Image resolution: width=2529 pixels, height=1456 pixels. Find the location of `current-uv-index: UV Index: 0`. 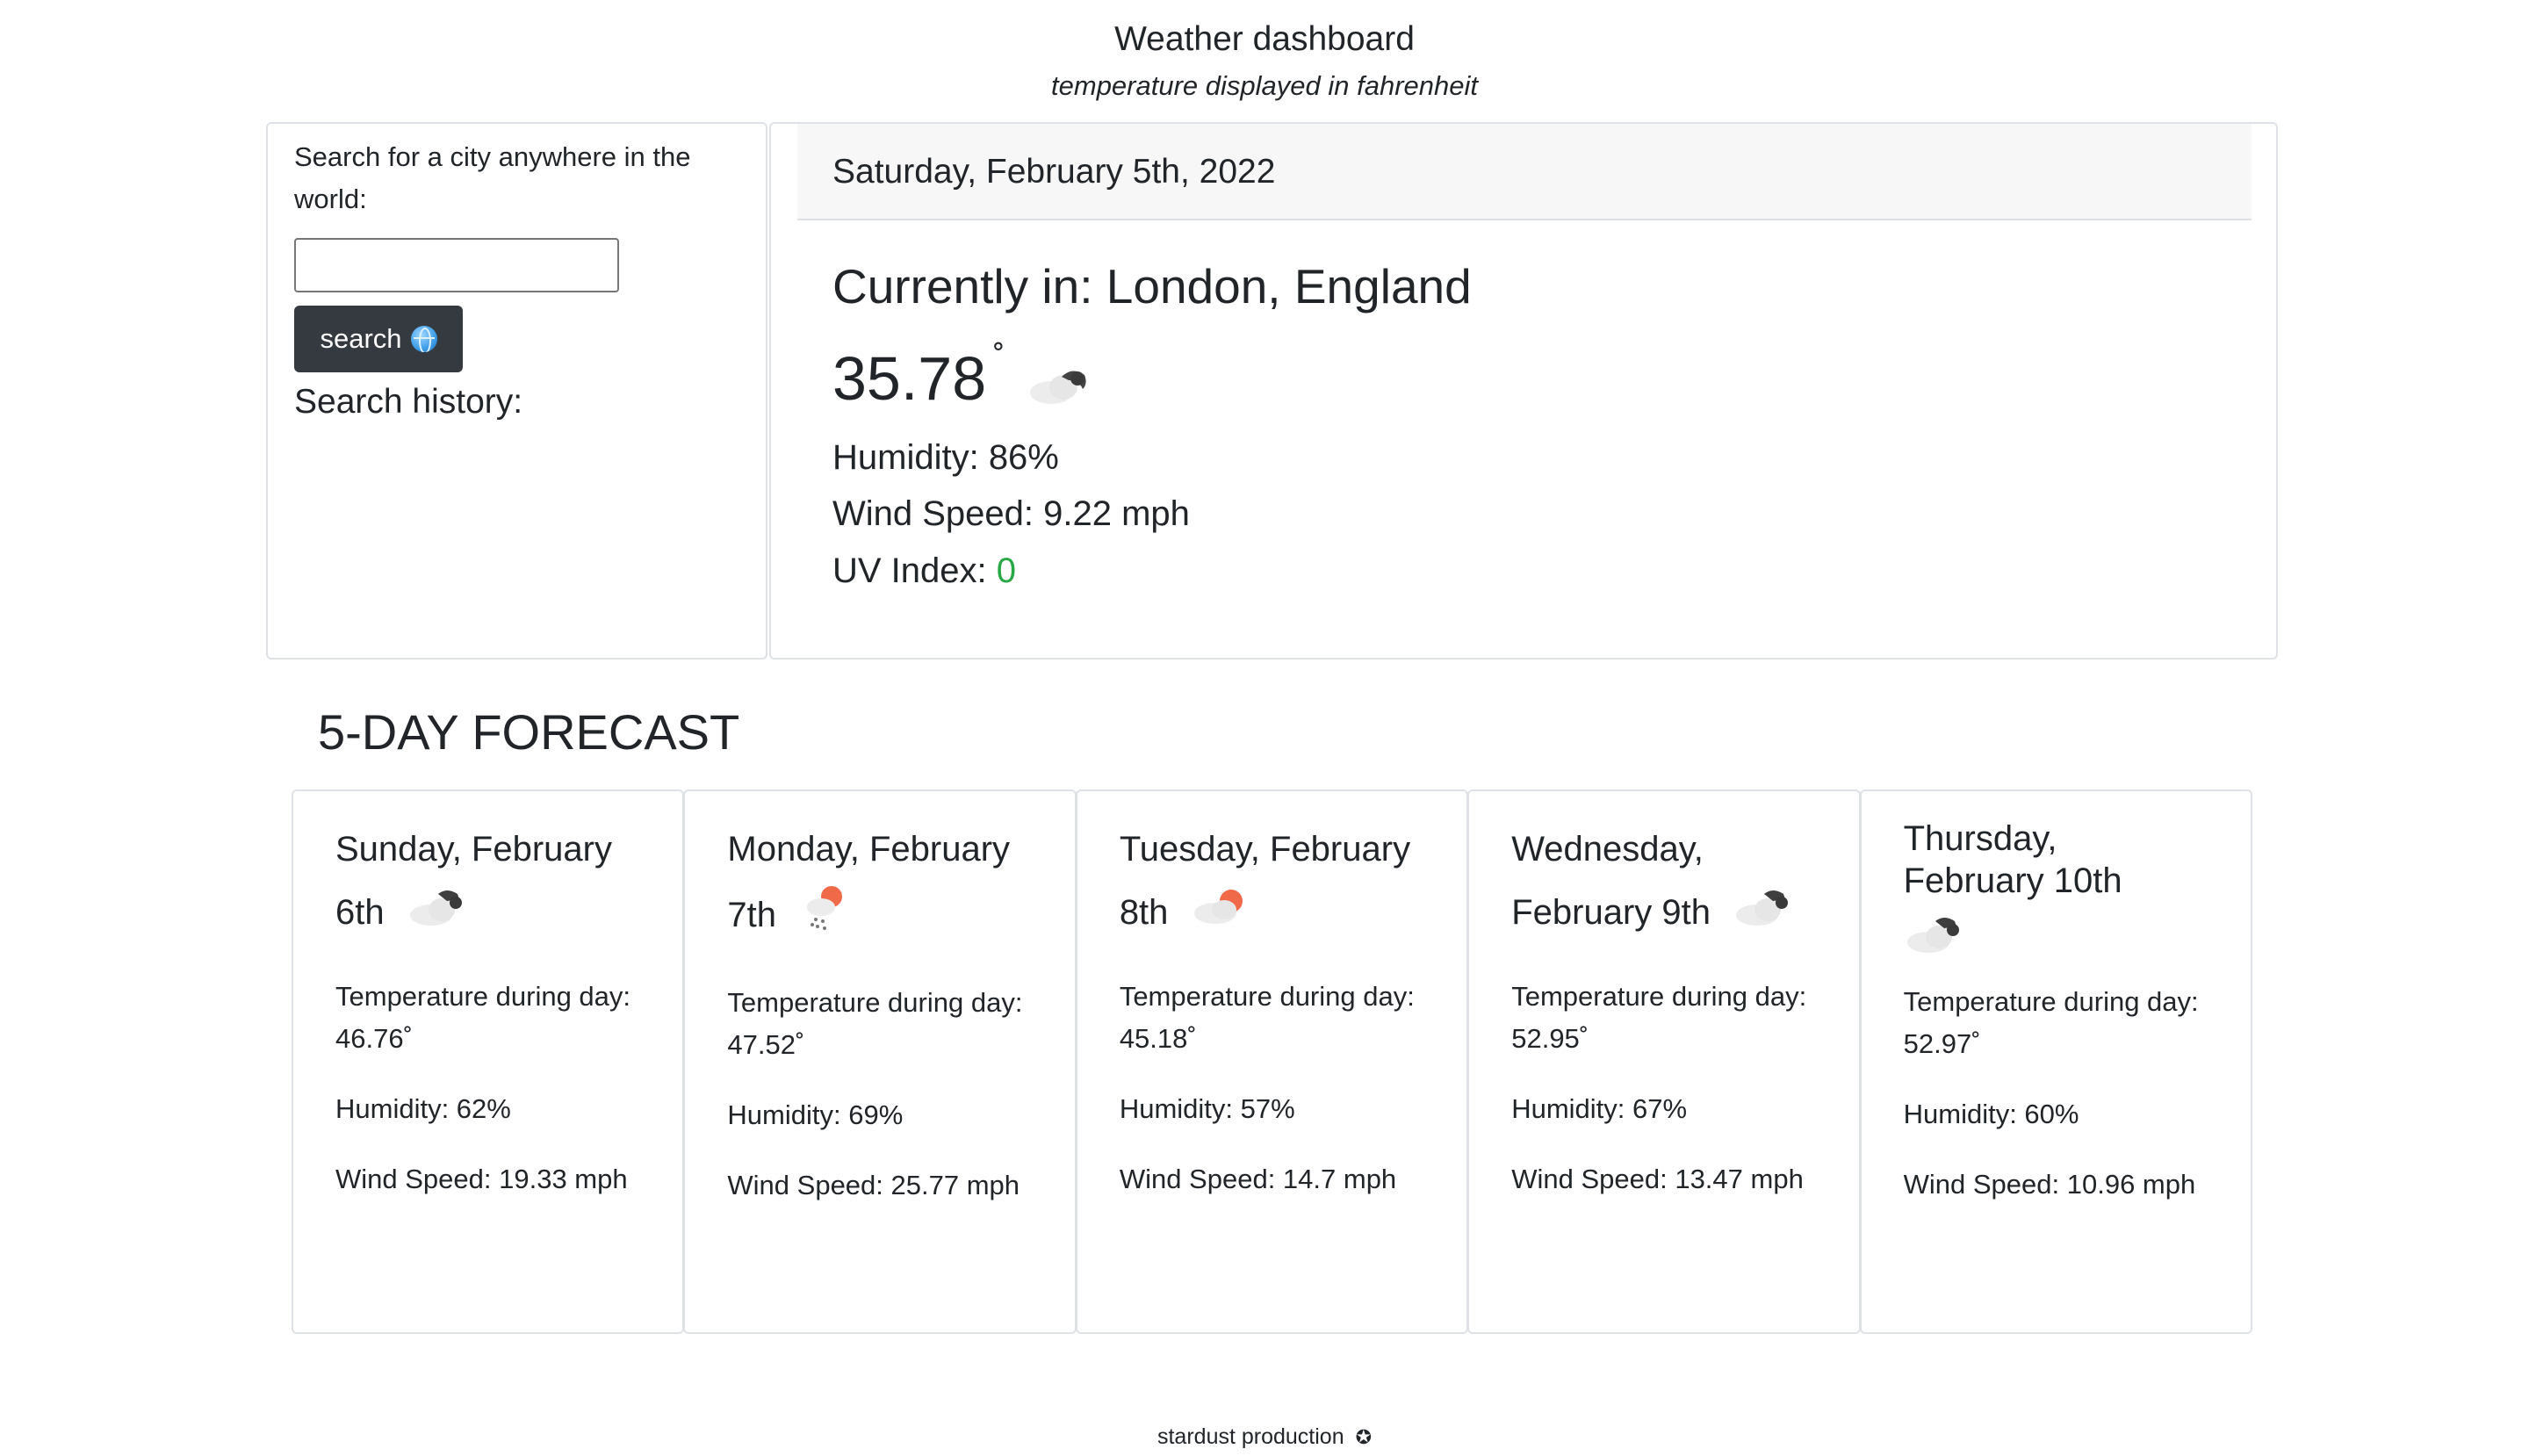

current-uv-index: UV Index: 0 is located at coordinates (924, 570).